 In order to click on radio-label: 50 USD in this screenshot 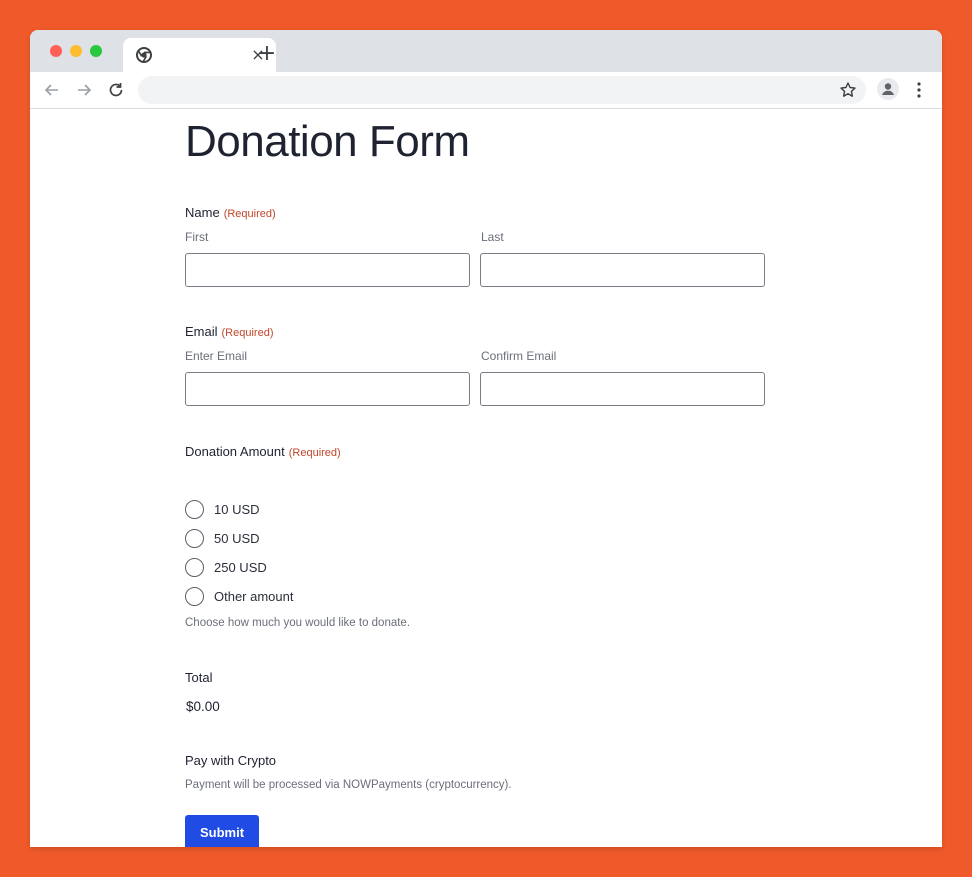, I will do `click(237, 538)`.